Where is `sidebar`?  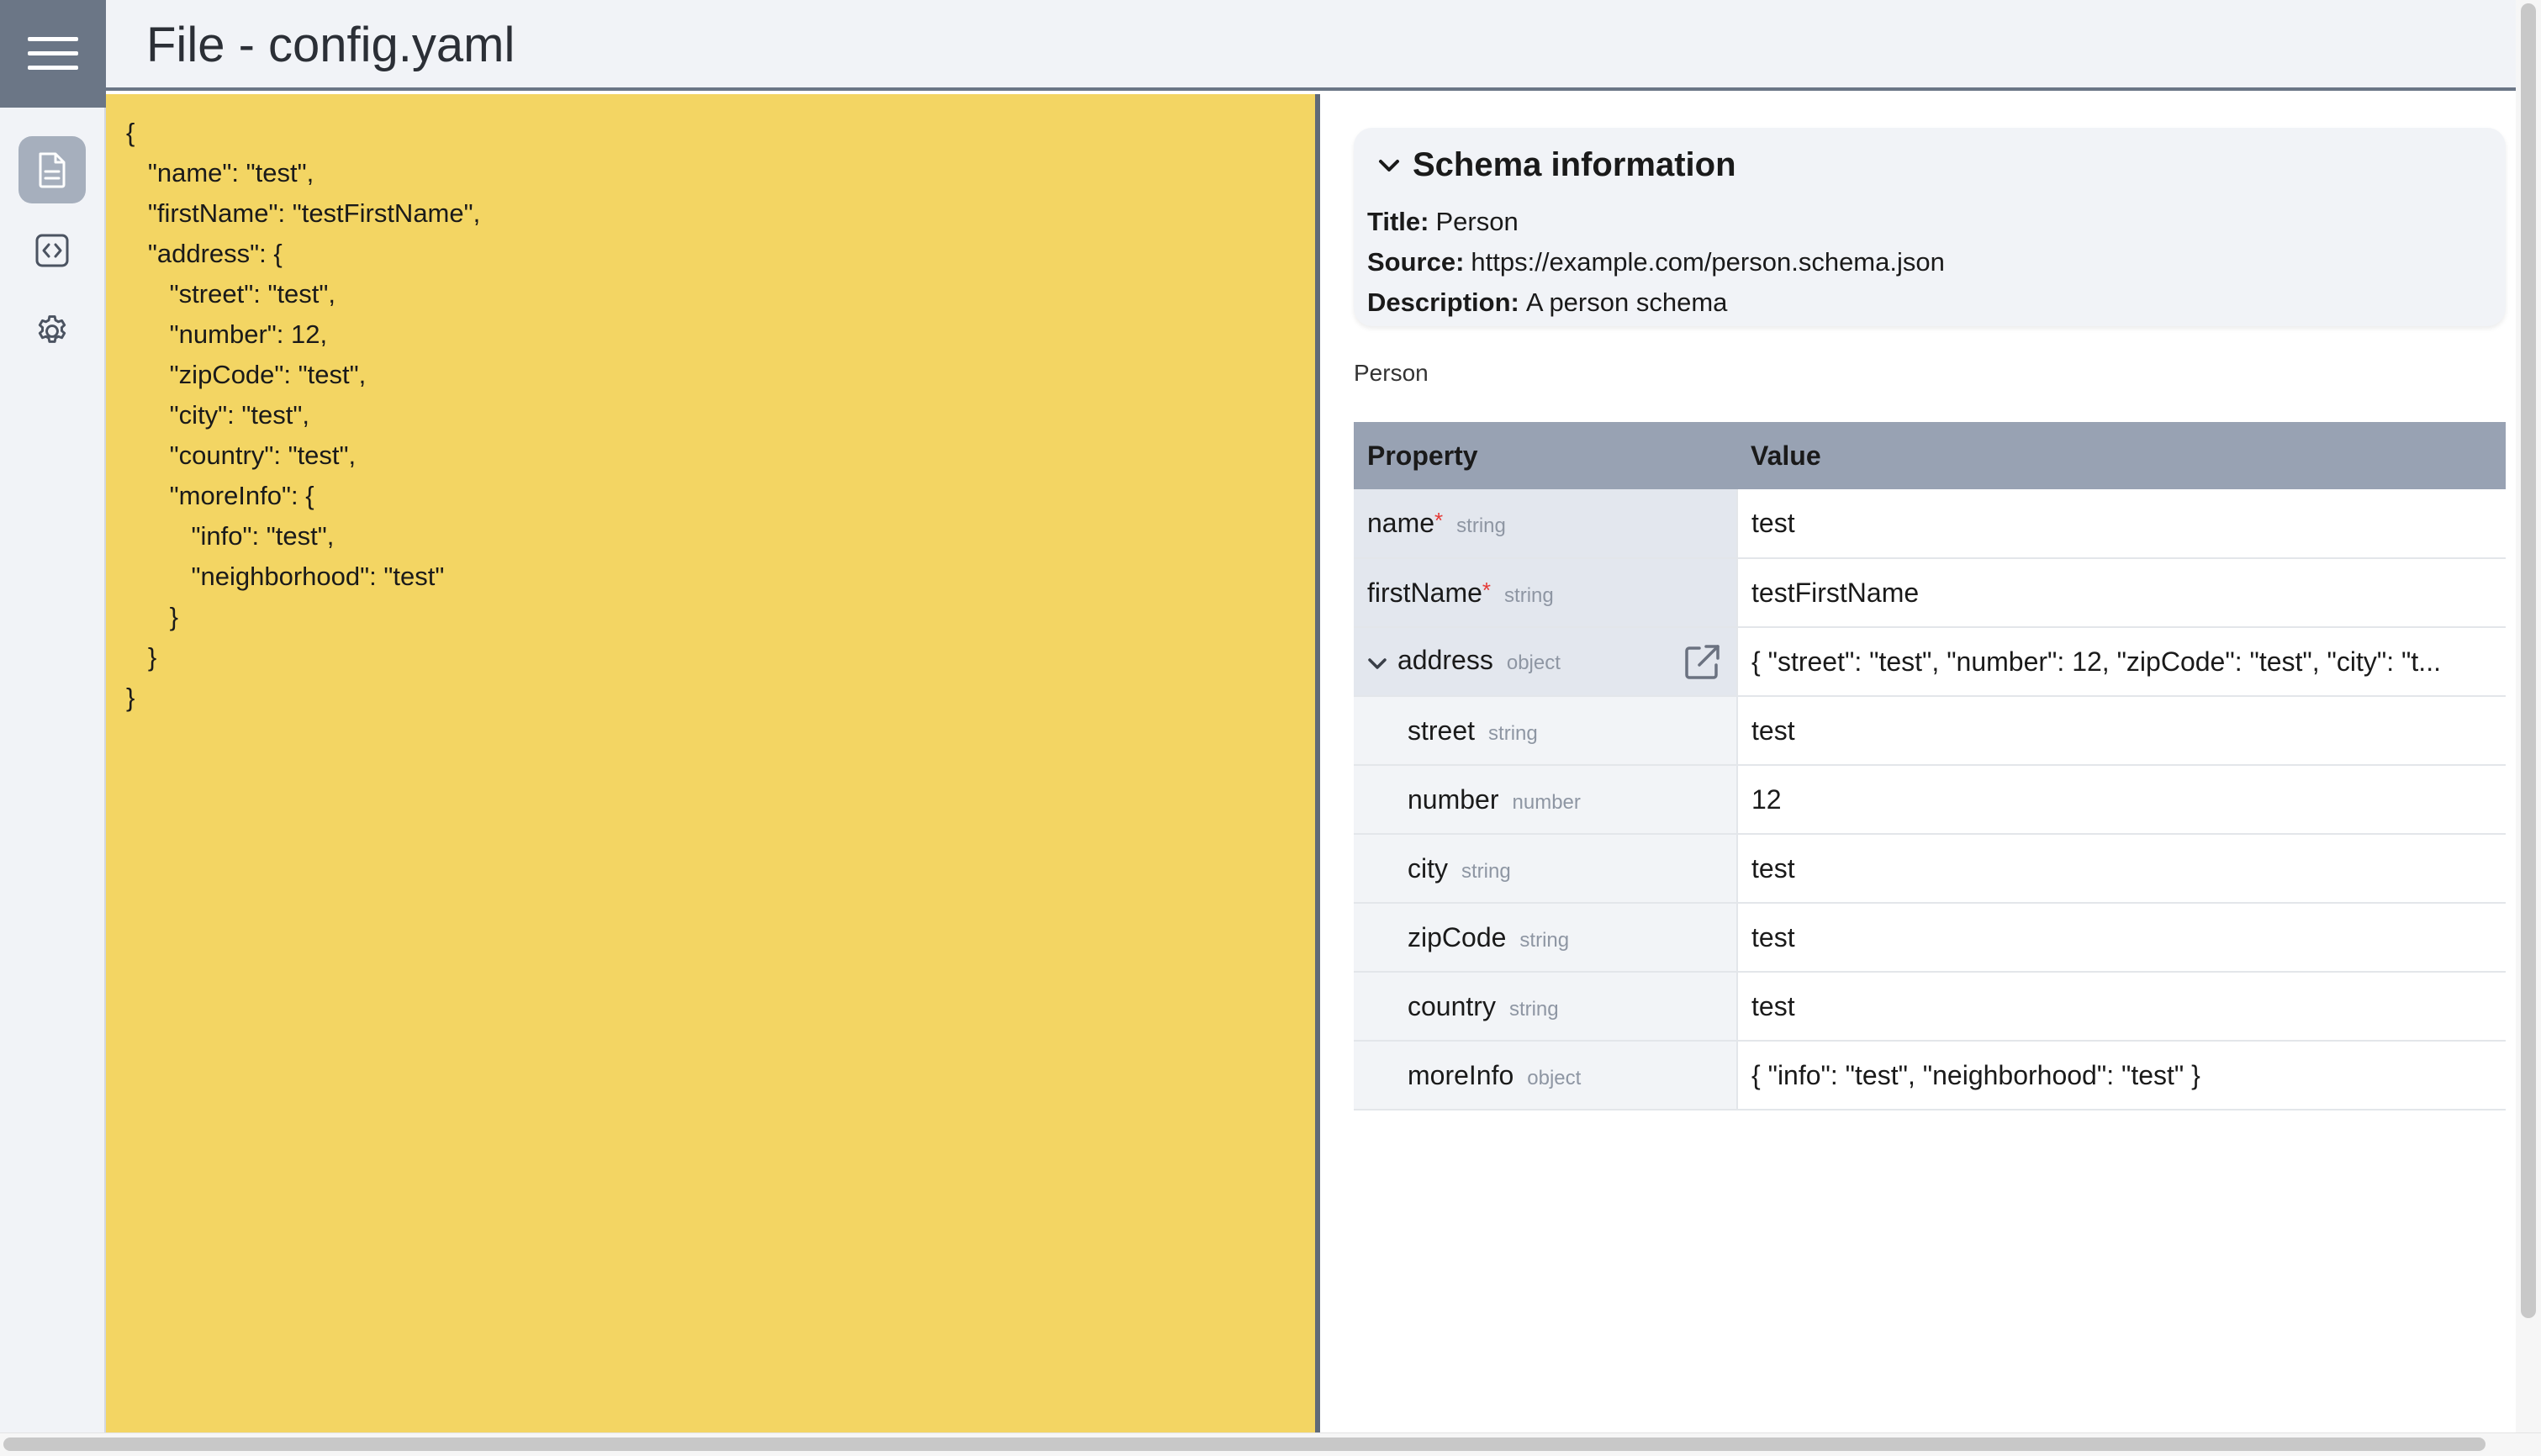
sidebar is located at coordinates (53, 728).